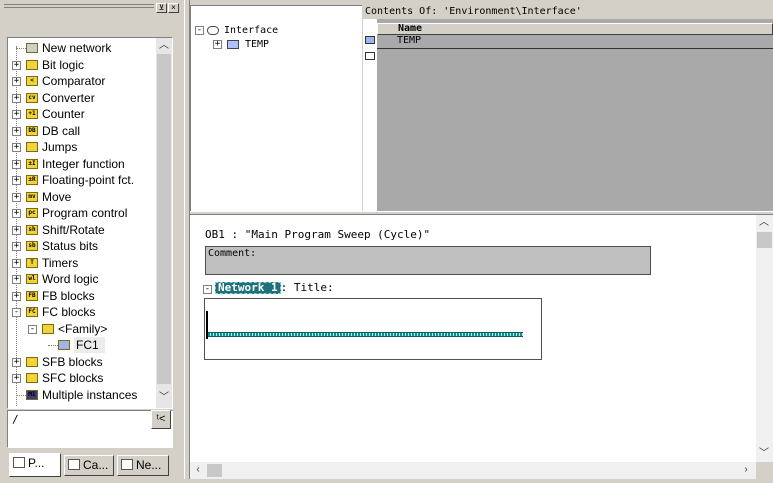  What do you see at coordinates (72, 361) in the screenshot?
I see `catalog-item-label: SFB blocks` at bounding box center [72, 361].